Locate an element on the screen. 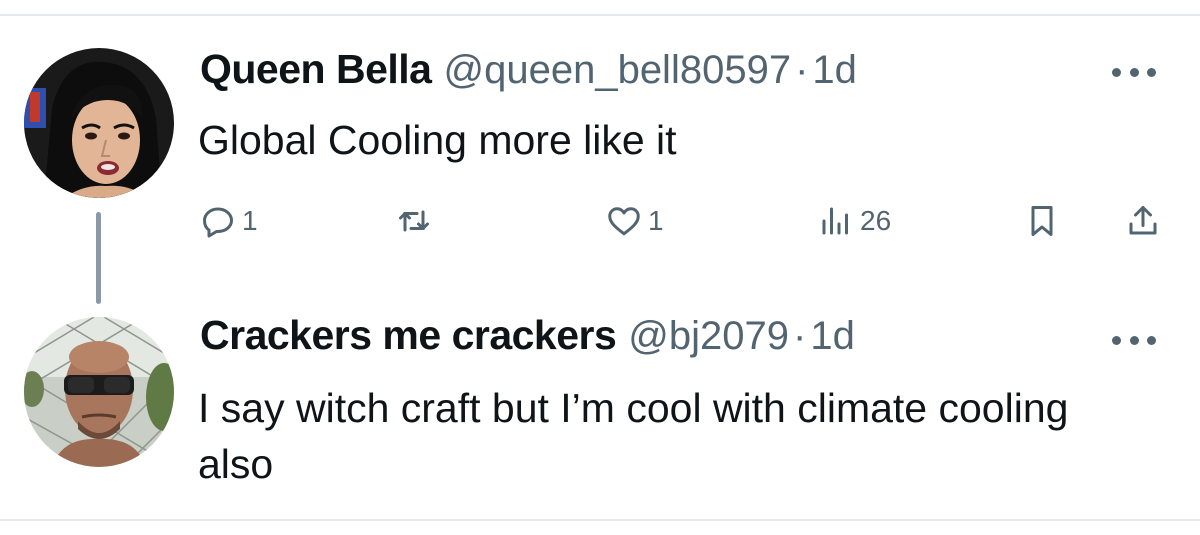  like-button: 1 is located at coordinates (635, 221).